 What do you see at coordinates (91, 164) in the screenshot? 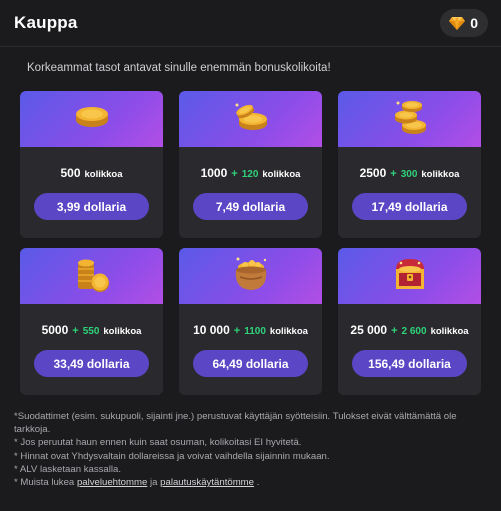
I see `package-card-500: 500 kolikkoa 3,99 dollaria` at bounding box center [91, 164].